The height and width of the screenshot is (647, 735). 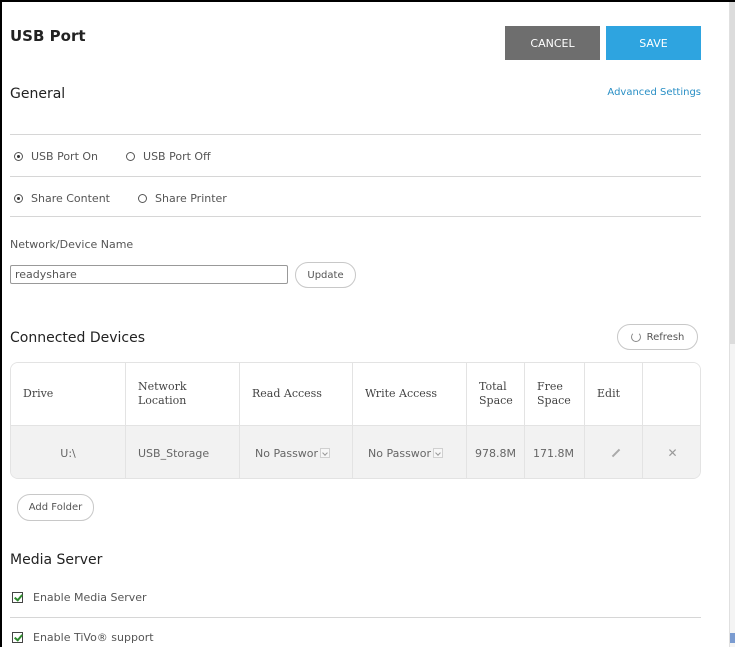 What do you see at coordinates (671, 394) in the screenshot?
I see `column-header-delete` at bounding box center [671, 394].